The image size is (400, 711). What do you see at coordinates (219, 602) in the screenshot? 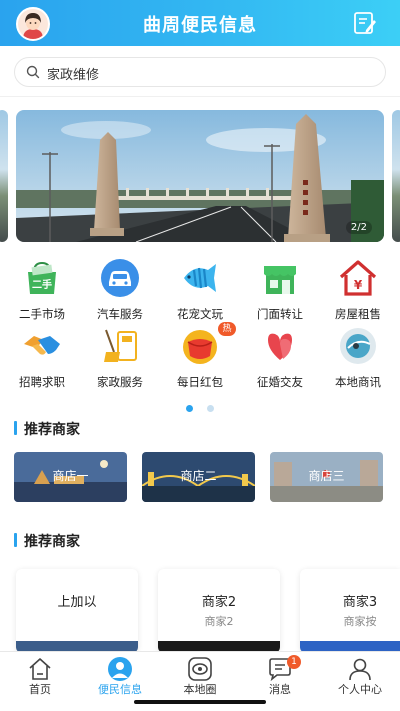
I see `merchant-name: 商家2` at bounding box center [219, 602].